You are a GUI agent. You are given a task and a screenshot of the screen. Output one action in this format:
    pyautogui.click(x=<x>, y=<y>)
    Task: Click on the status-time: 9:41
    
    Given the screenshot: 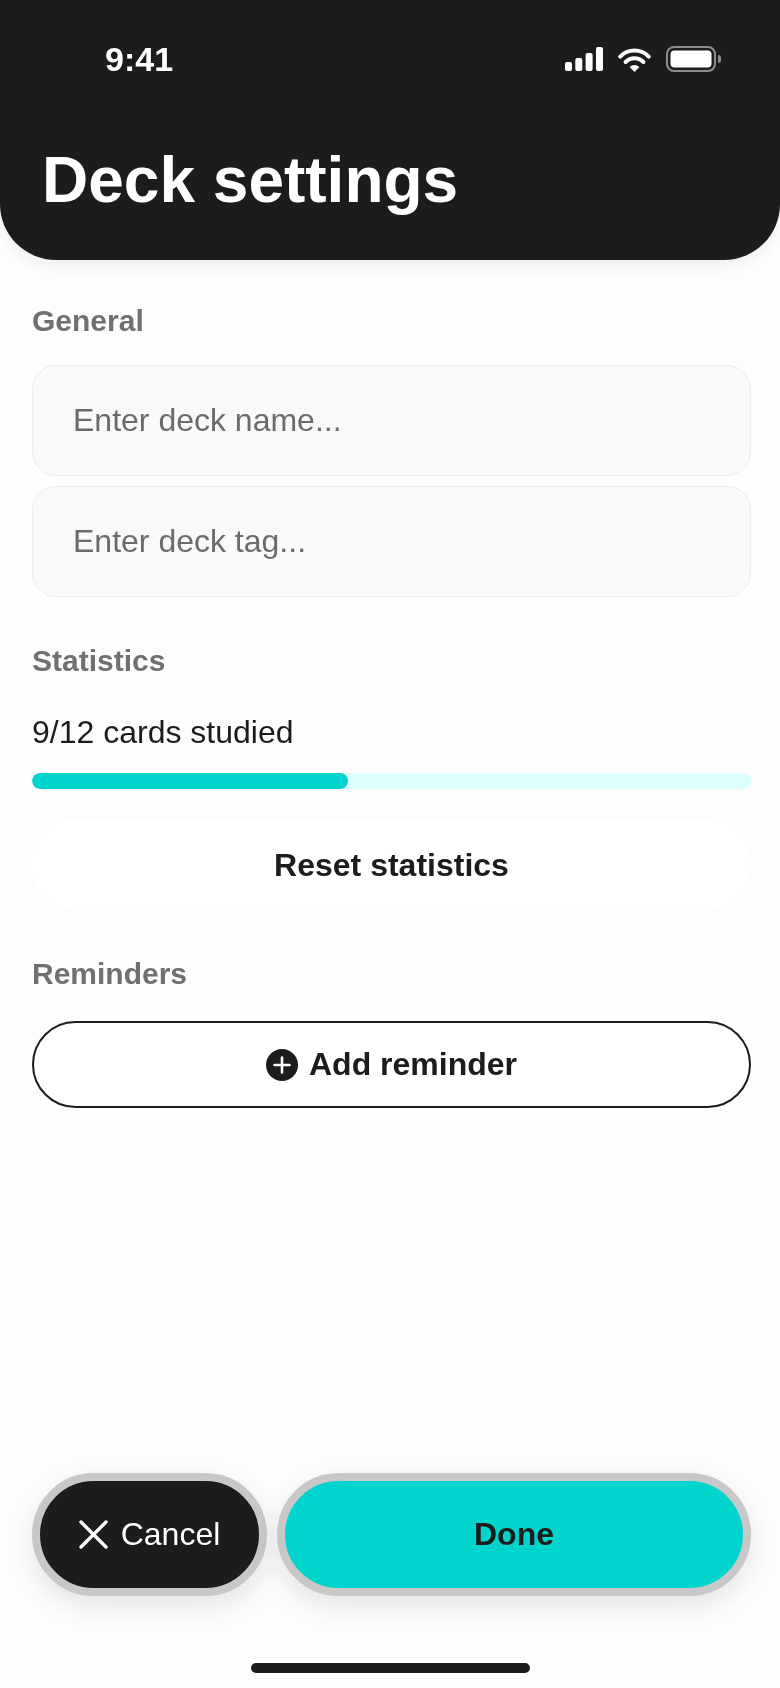 What is the action you would take?
    pyautogui.click(x=139, y=59)
    